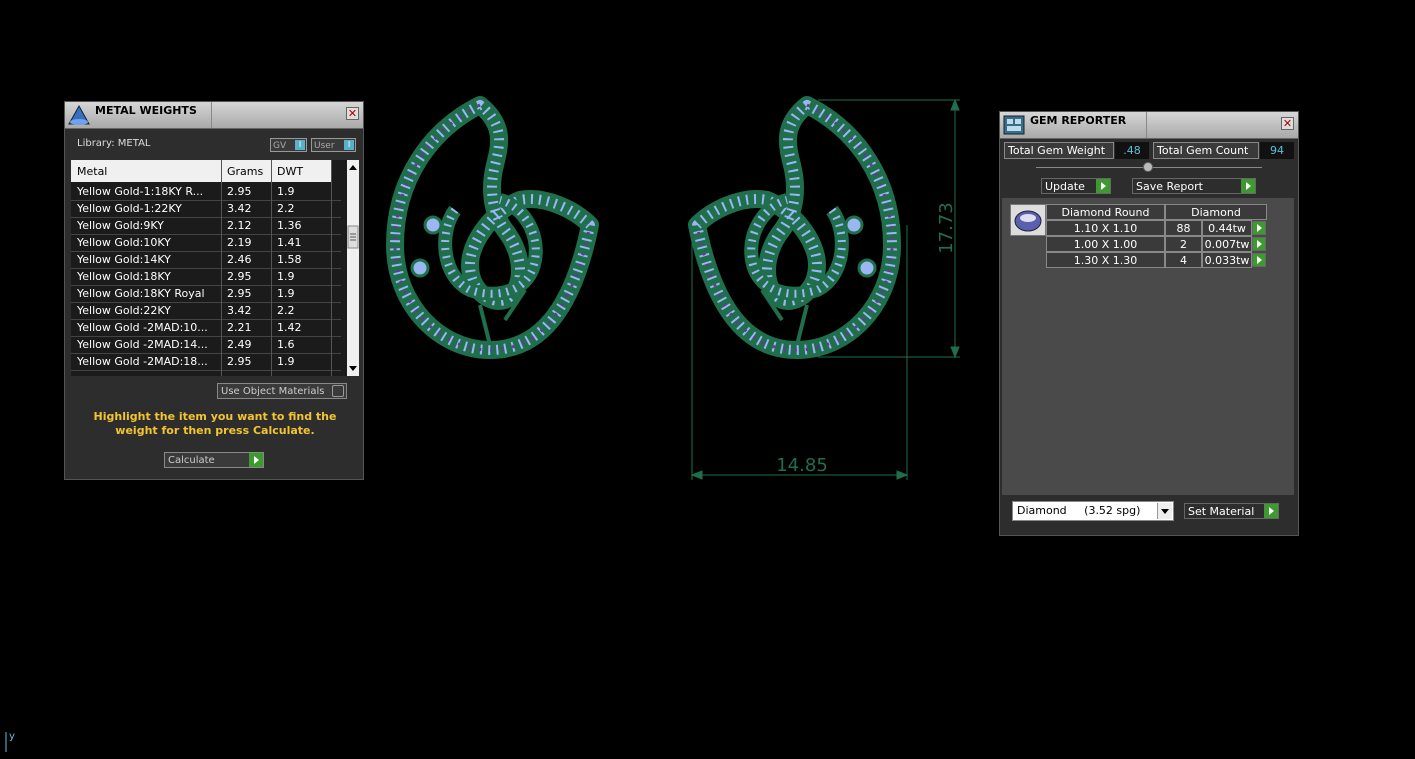 This screenshot has height=759, width=1415. What do you see at coordinates (1216, 212) in the screenshot?
I see `gem-table-header-material: Diamond` at bounding box center [1216, 212].